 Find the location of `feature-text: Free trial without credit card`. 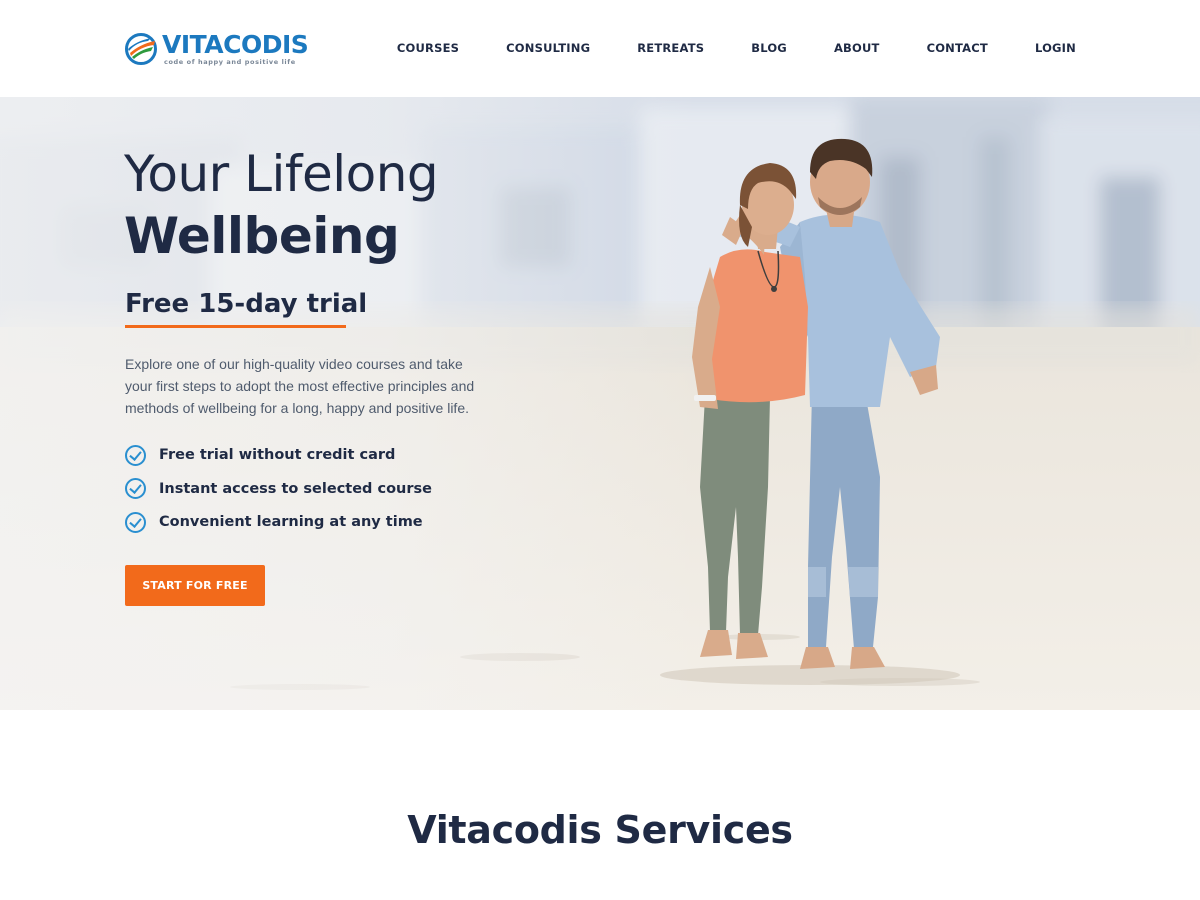

feature-text: Free trial without credit card is located at coordinates (277, 455).